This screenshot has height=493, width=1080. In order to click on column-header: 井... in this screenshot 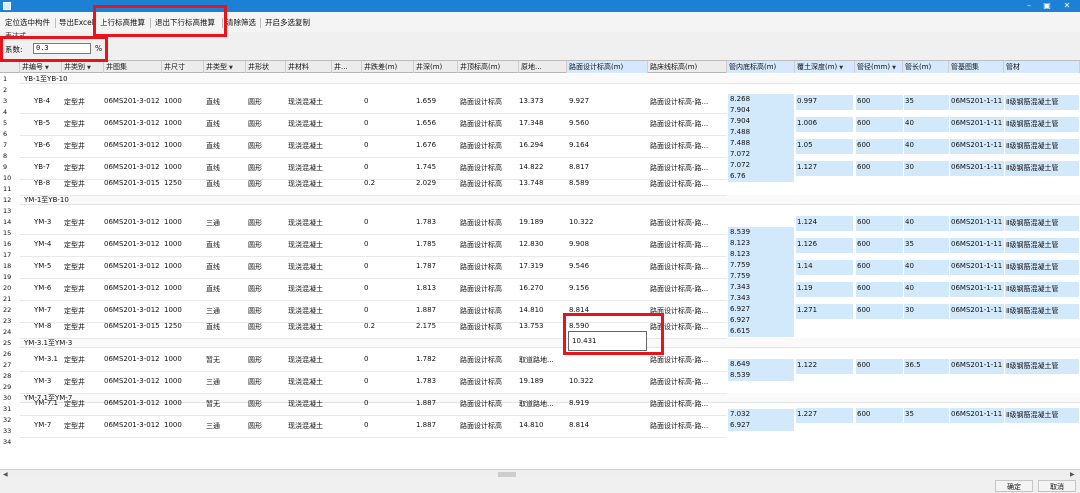, I will do `click(347, 67)`.